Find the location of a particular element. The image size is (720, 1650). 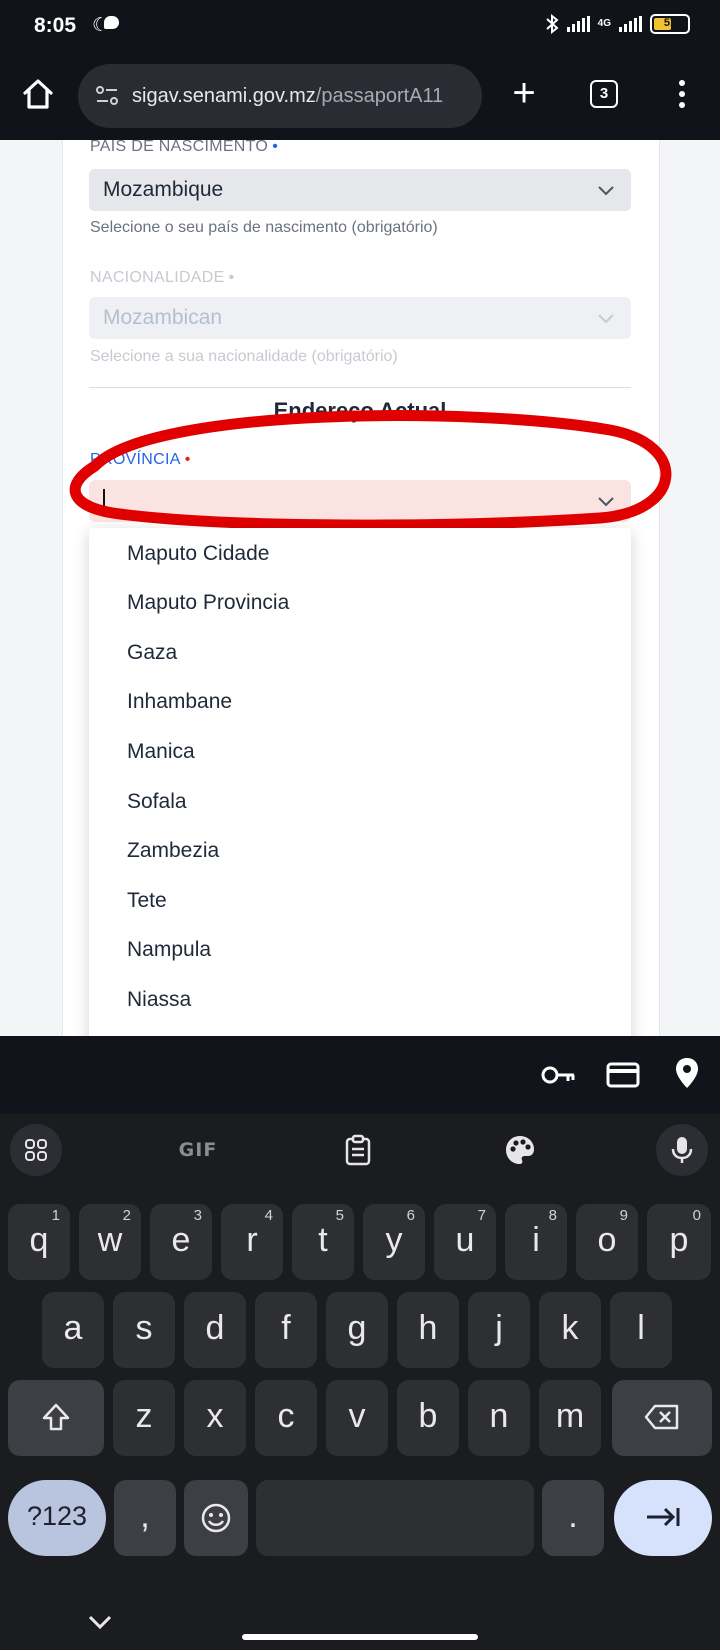

hide-keyboard-icon is located at coordinates (100, 1622).